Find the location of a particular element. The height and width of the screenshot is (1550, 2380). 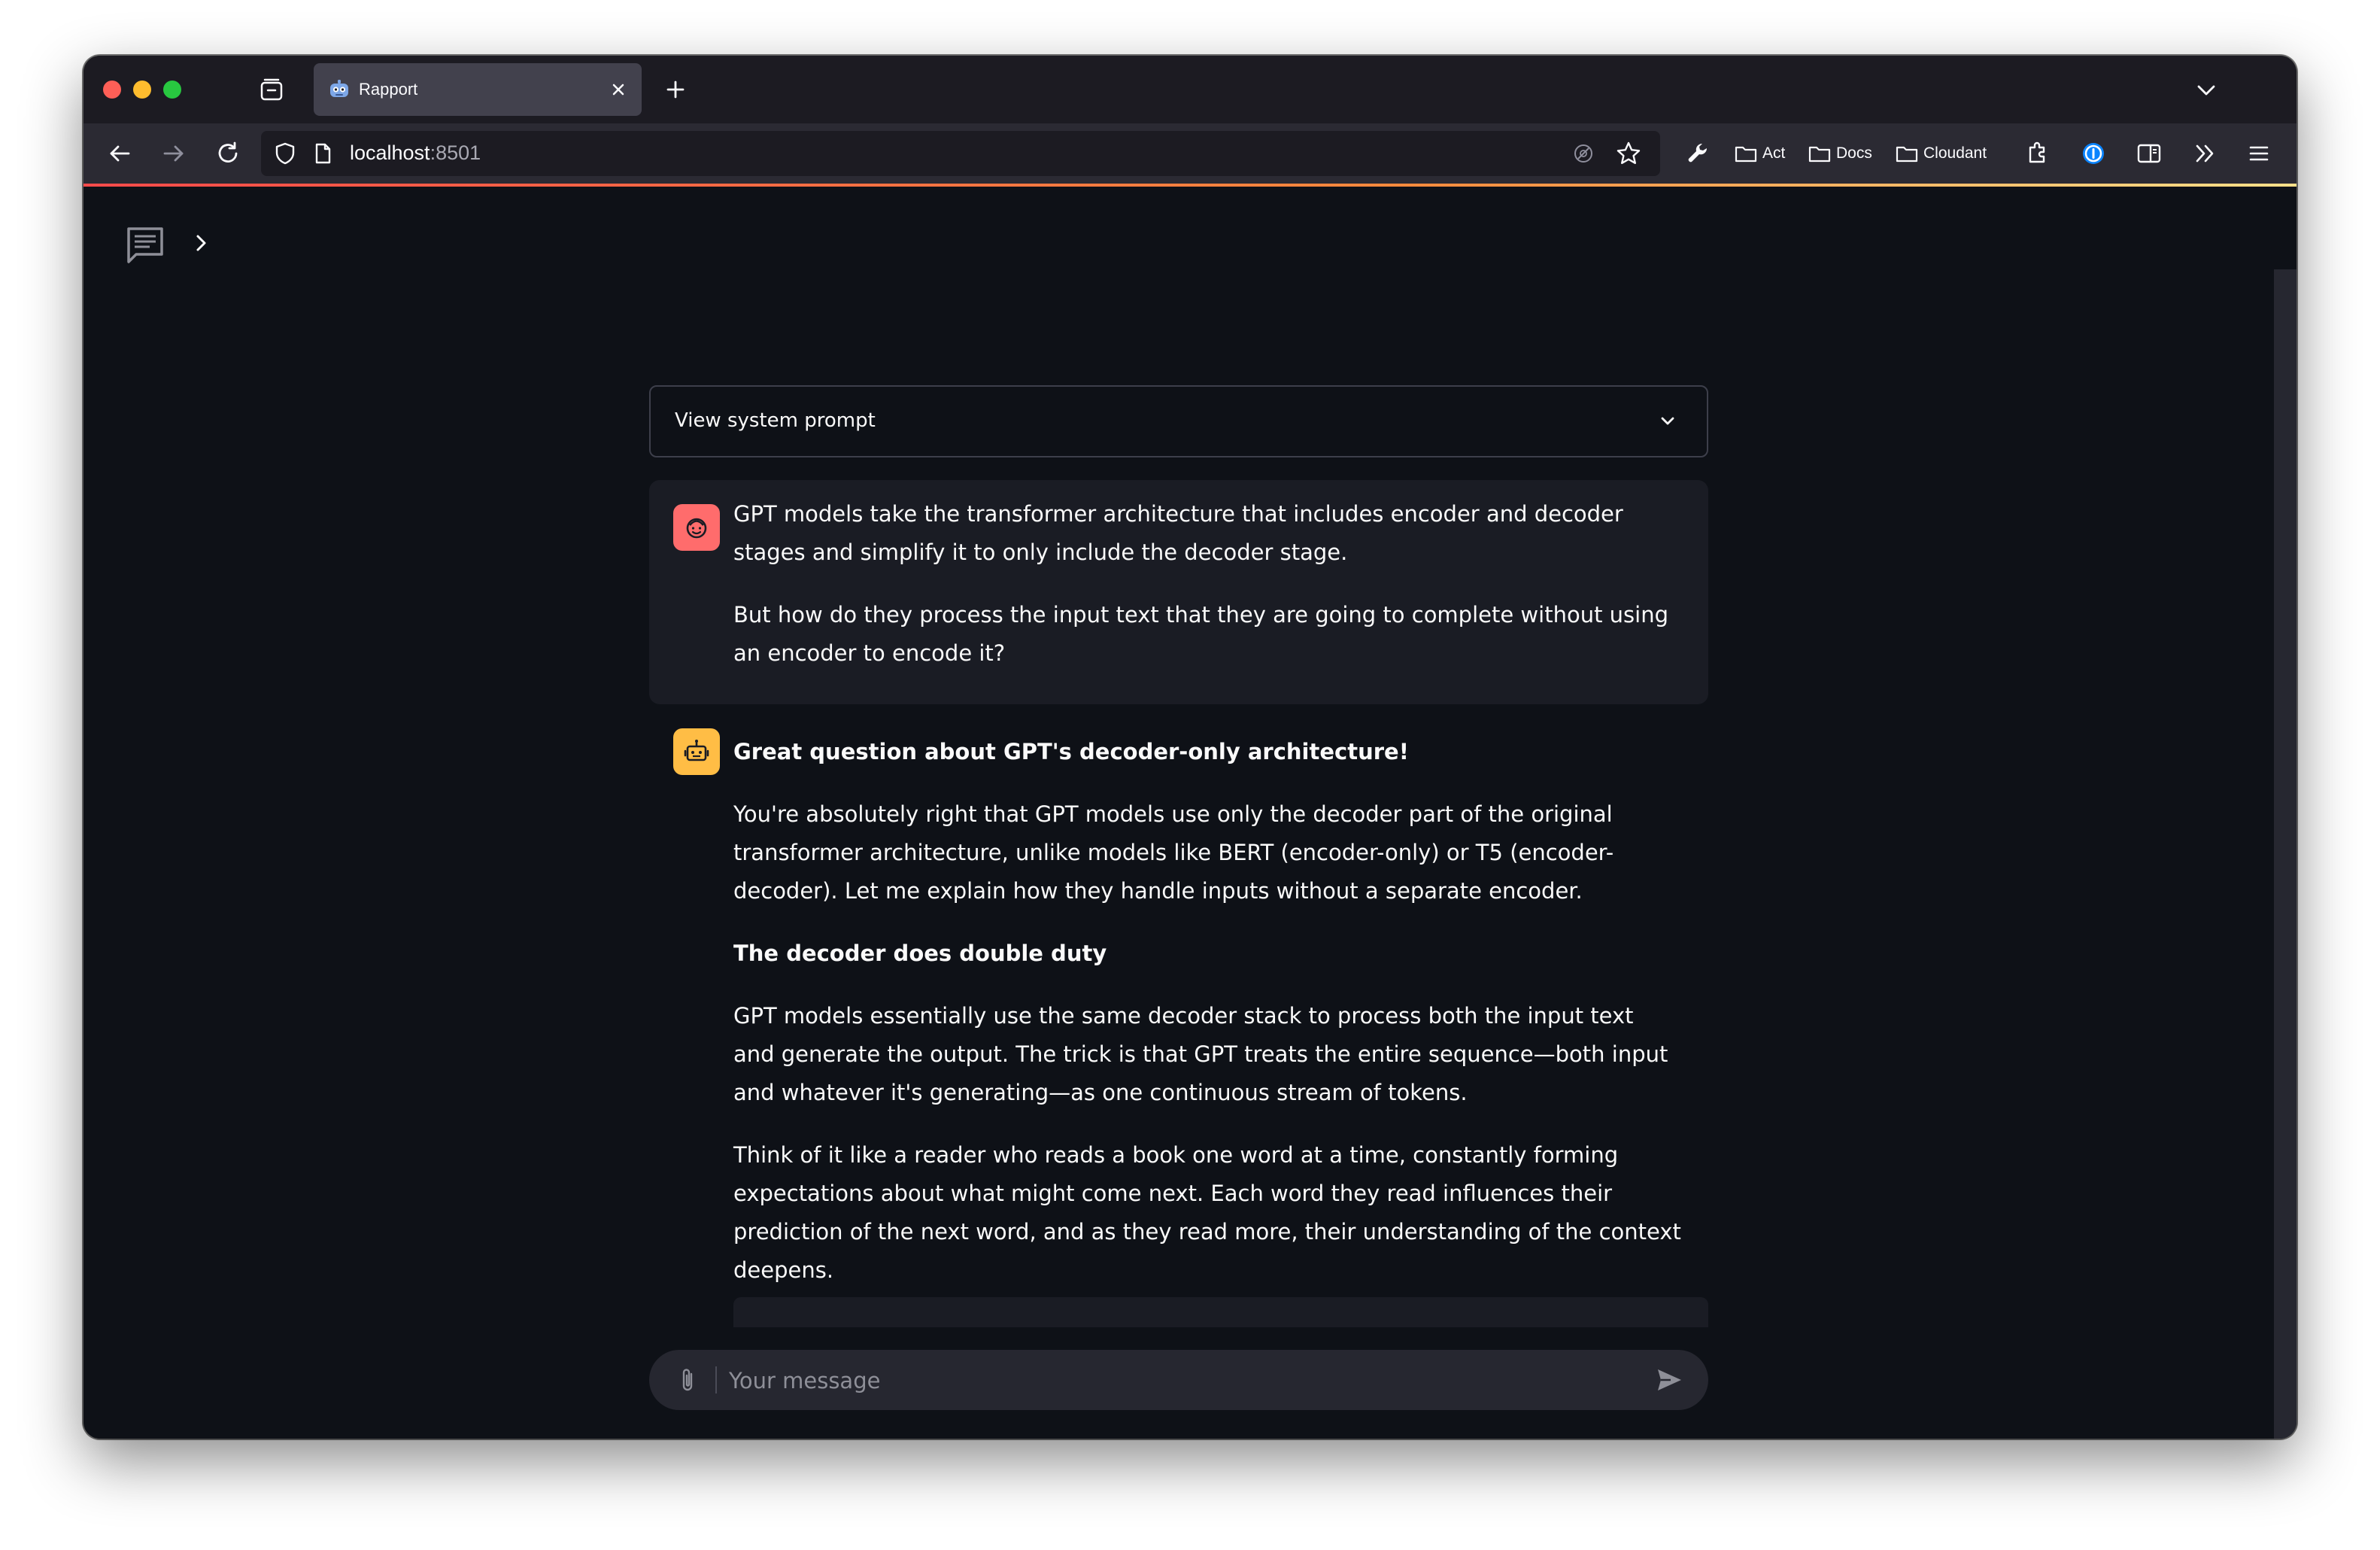

paperclip-icon is located at coordinates (688, 1380).